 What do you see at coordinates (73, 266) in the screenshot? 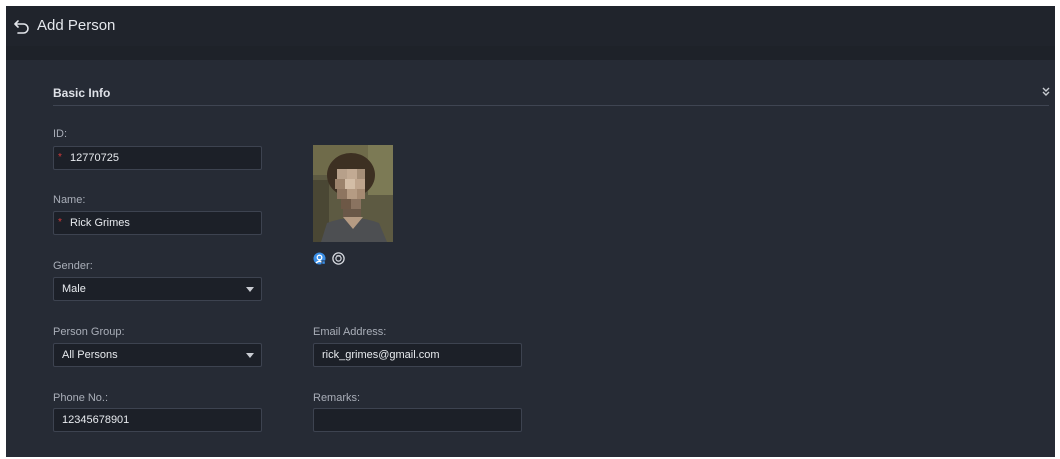
I see `gender-label: Gender:` at bounding box center [73, 266].